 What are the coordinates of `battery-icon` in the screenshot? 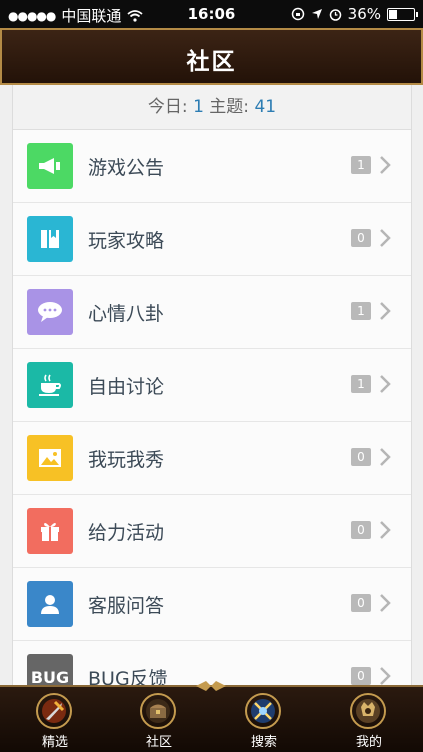 It's located at (402, 14).